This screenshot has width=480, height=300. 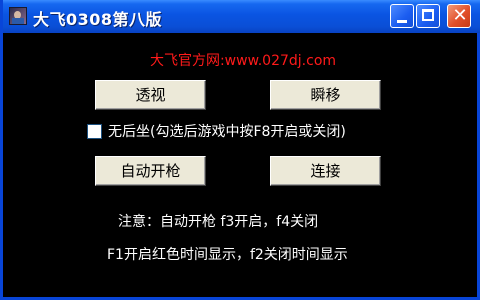 What do you see at coordinates (402, 21) in the screenshot?
I see `minimize-icon` at bounding box center [402, 21].